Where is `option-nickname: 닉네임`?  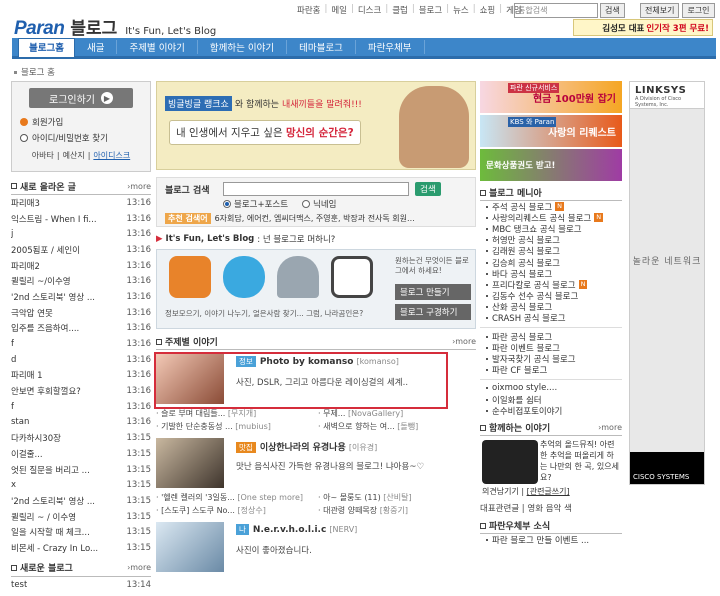 option-nickname: 닉네임 is located at coordinates (319, 204).